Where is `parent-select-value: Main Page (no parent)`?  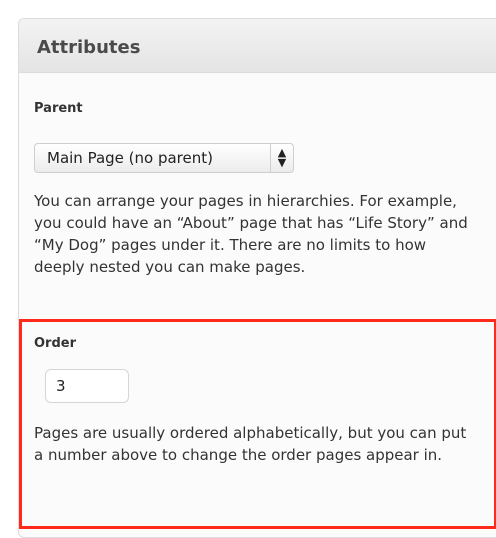 parent-select-value: Main Page (no parent) is located at coordinates (130, 158).